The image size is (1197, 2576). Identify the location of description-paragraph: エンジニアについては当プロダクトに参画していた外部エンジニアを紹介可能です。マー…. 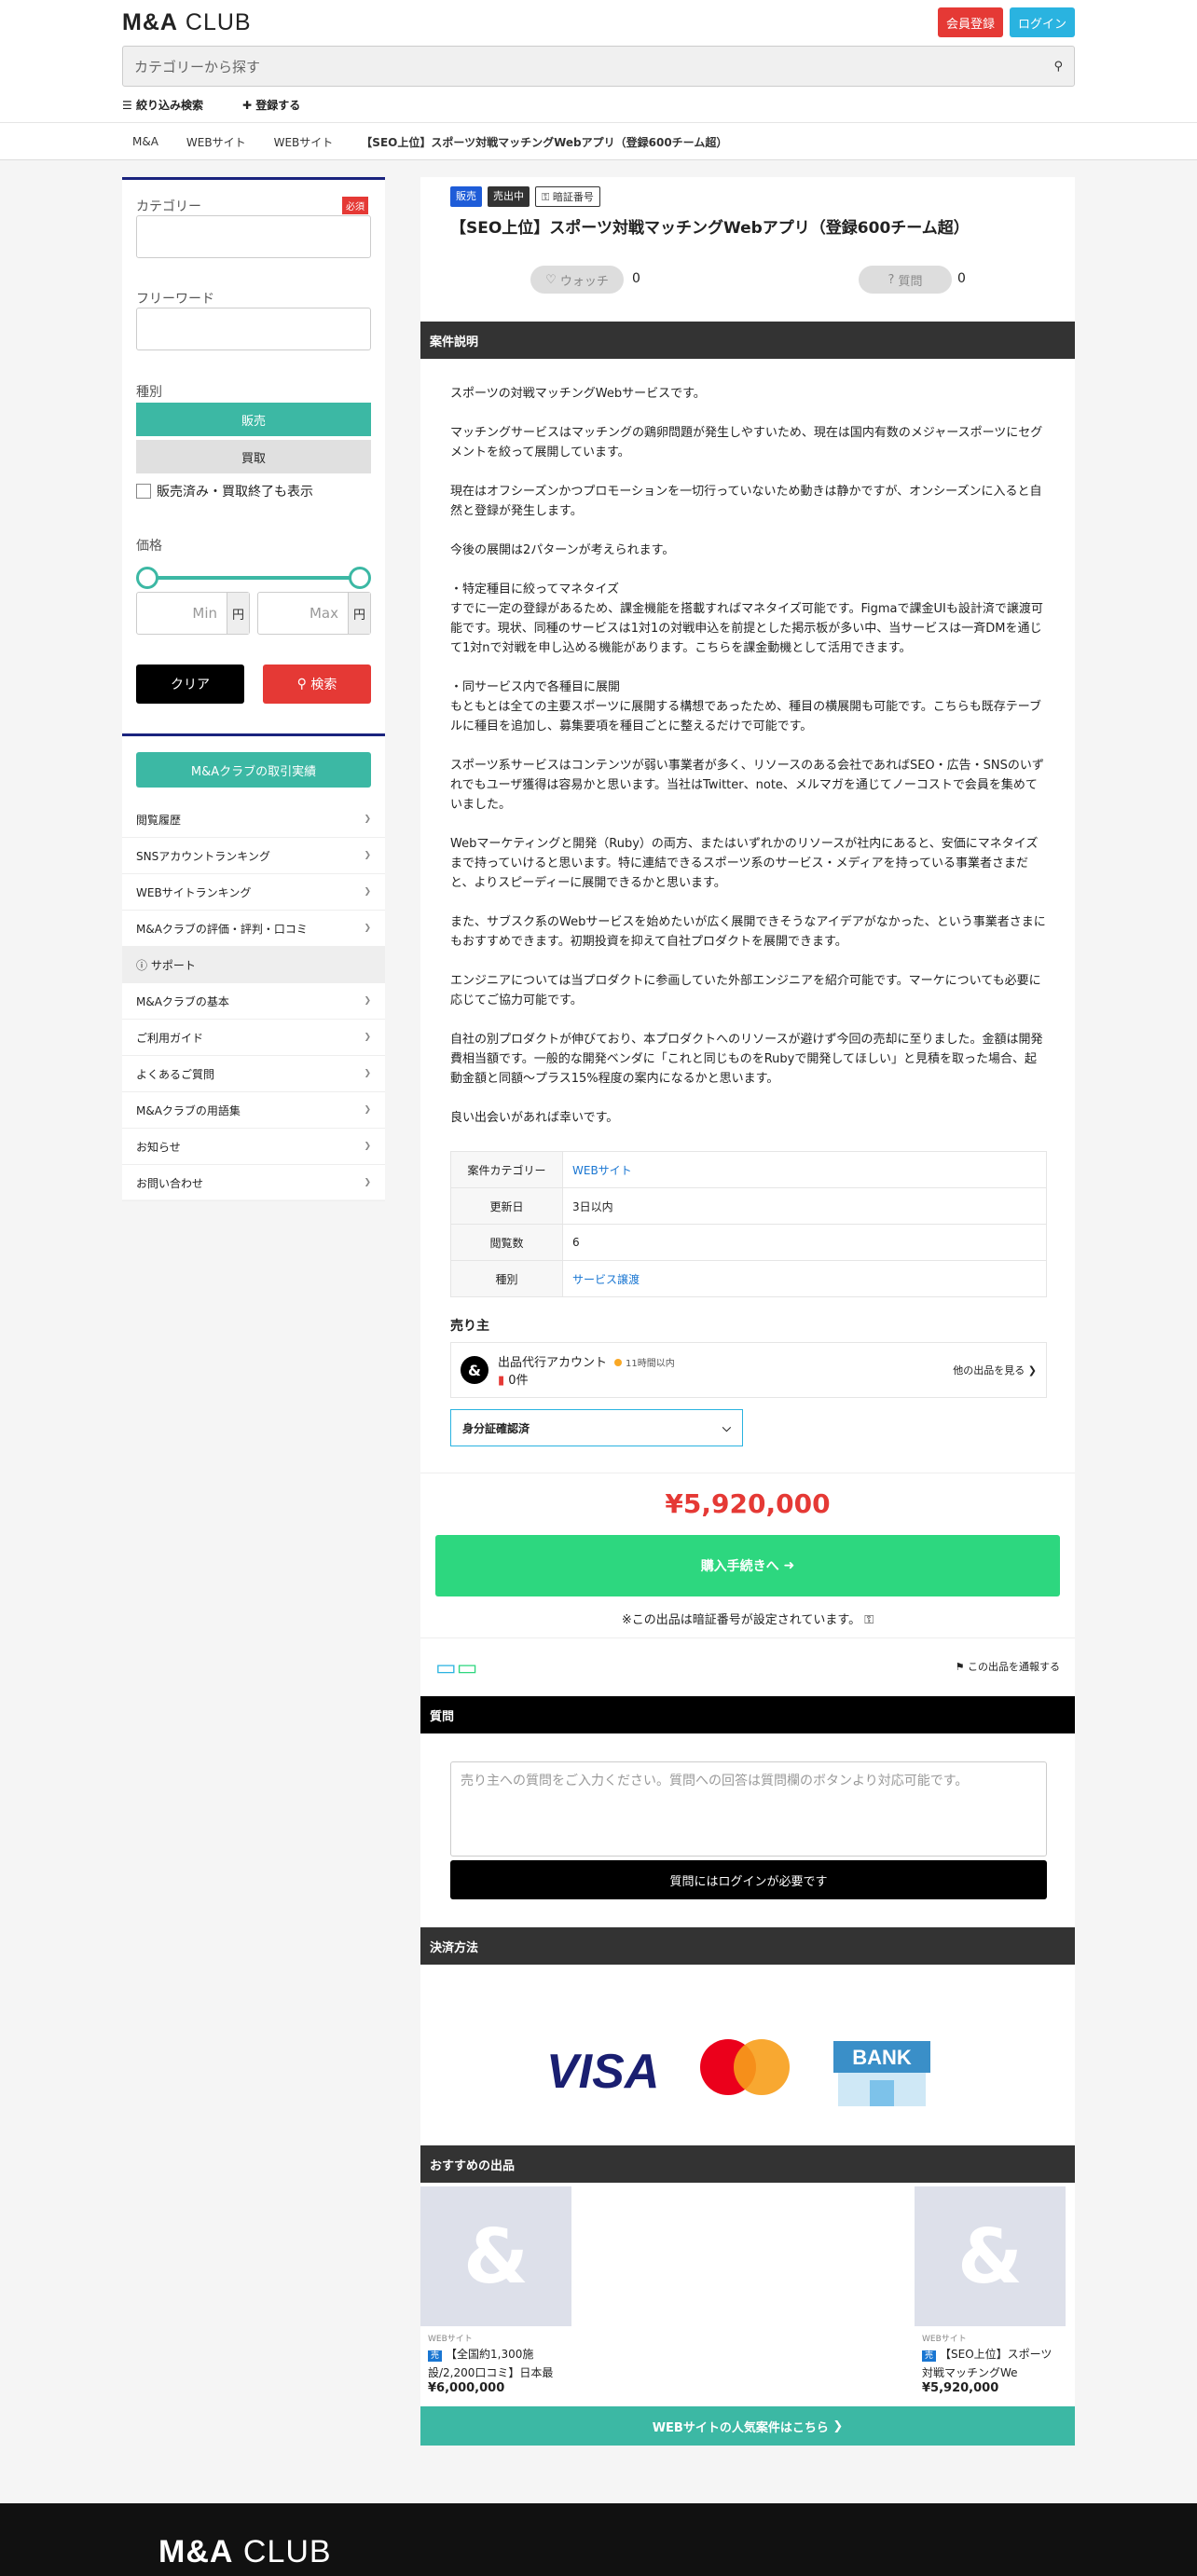
(745, 990).